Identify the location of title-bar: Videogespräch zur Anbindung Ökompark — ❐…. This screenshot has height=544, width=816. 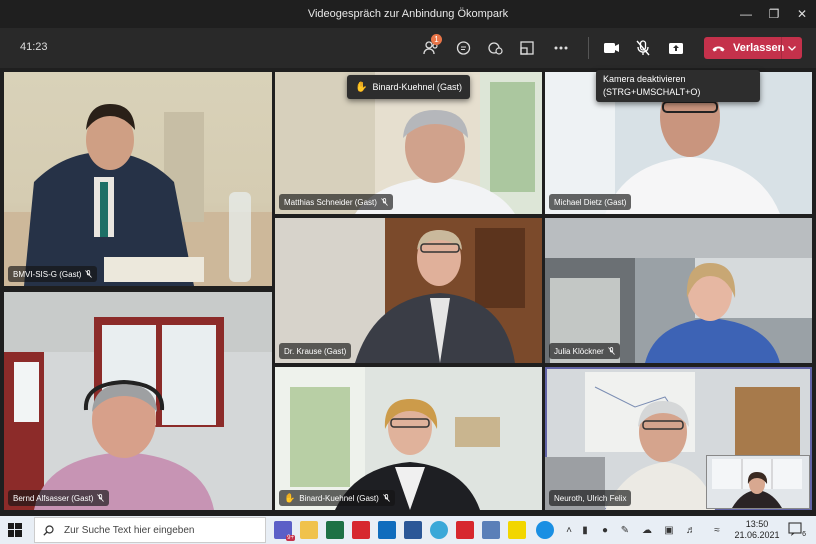
(408, 14).